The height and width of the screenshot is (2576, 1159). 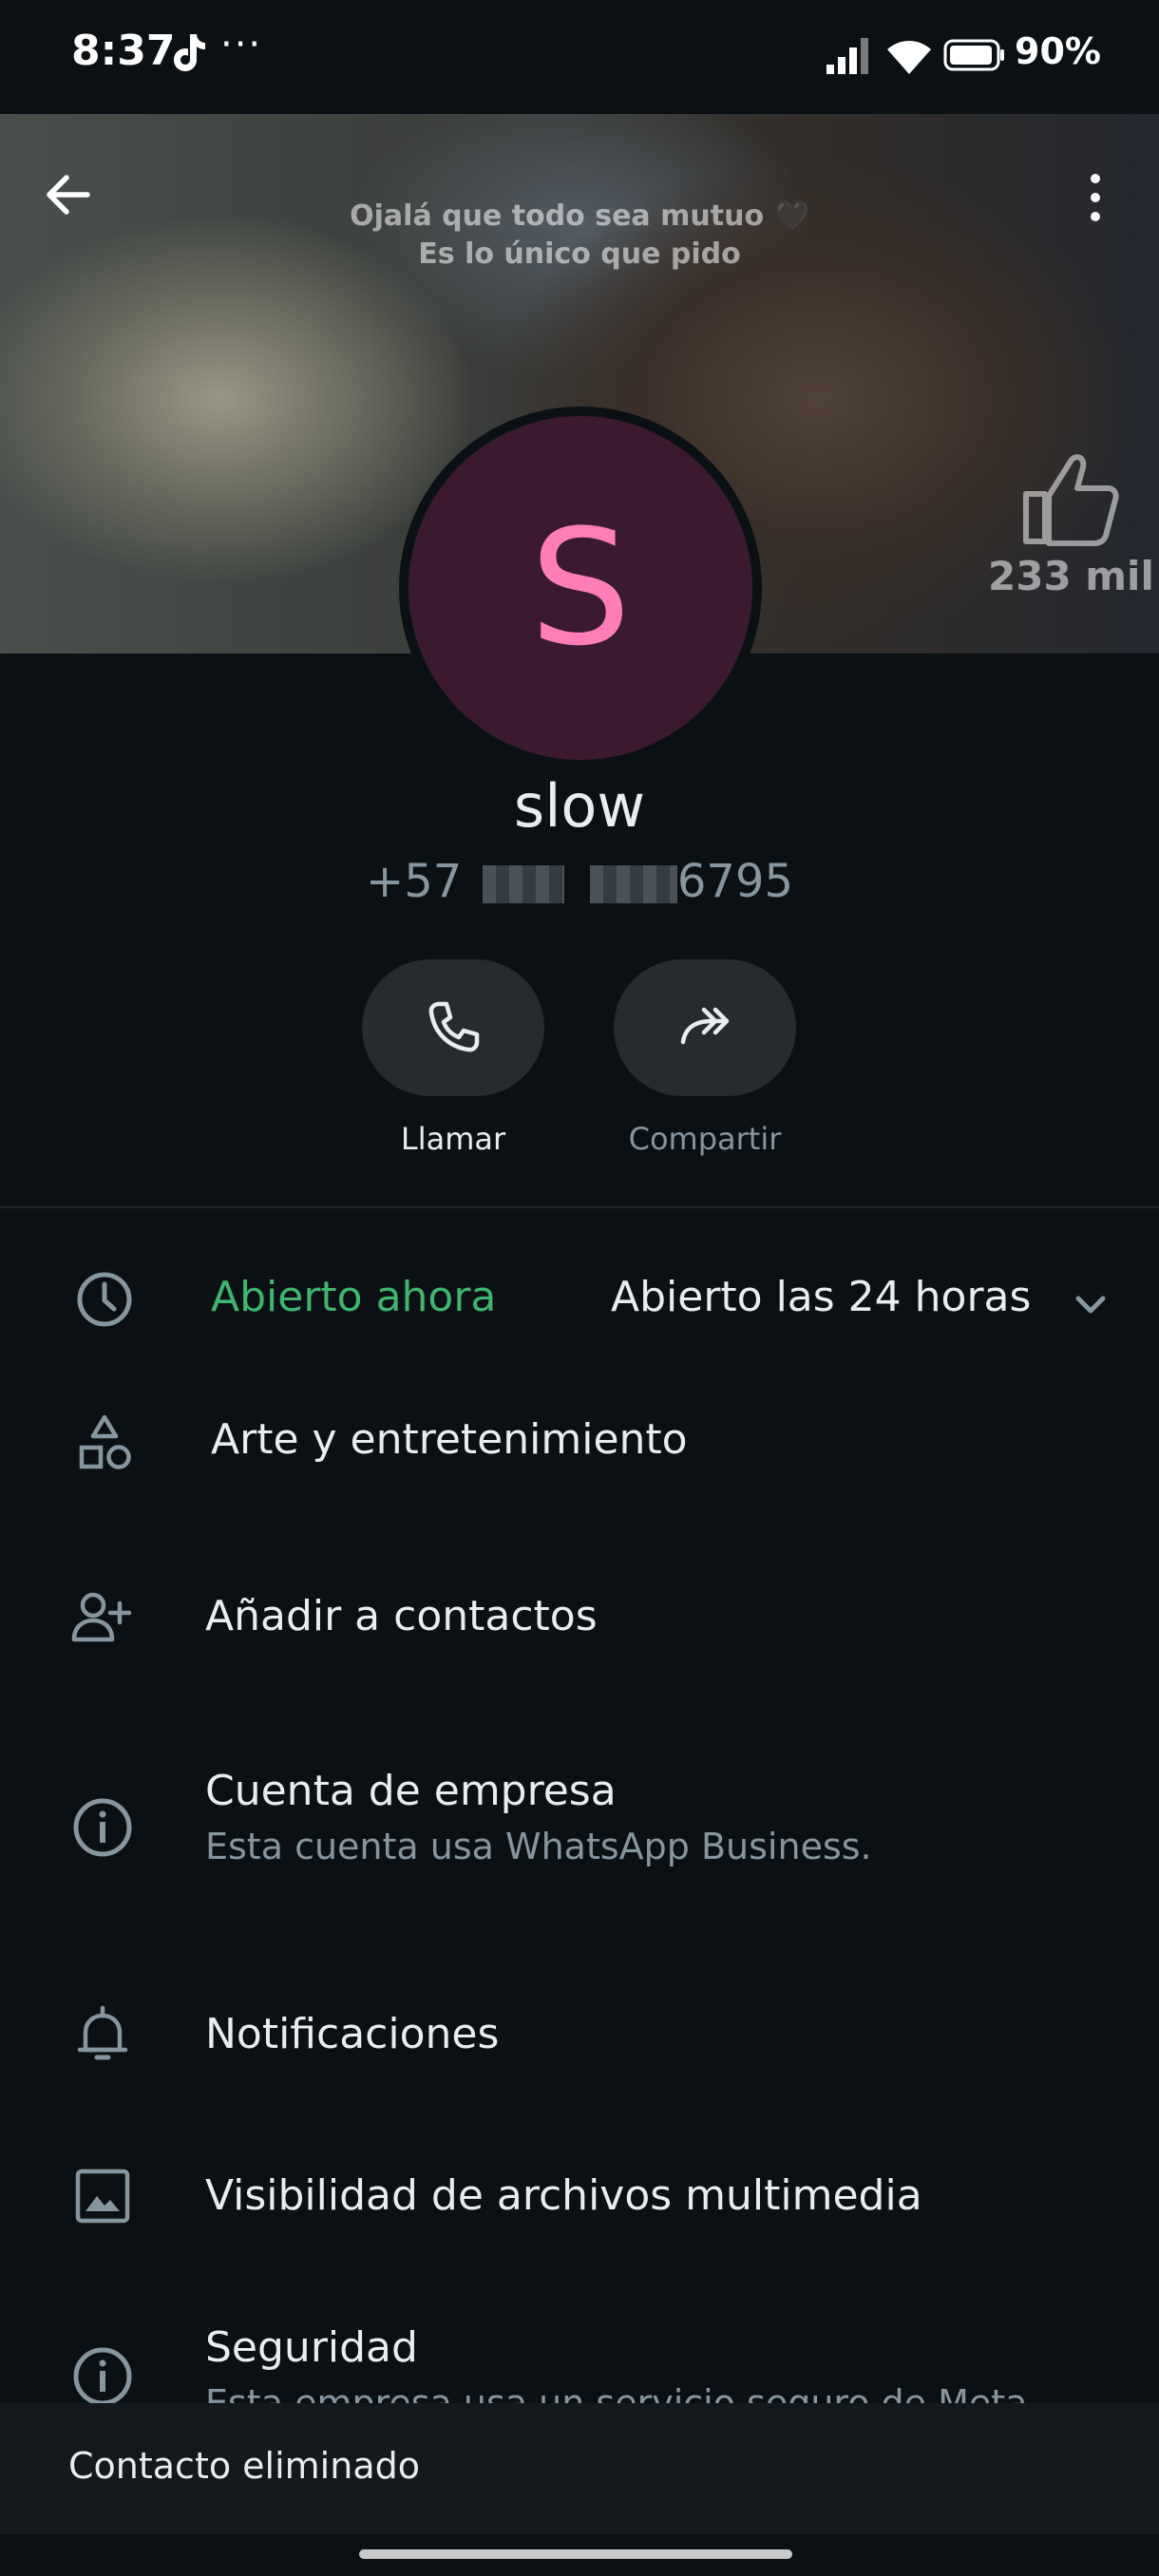 I want to click on bell-icon, so click(x=102, y=2033).